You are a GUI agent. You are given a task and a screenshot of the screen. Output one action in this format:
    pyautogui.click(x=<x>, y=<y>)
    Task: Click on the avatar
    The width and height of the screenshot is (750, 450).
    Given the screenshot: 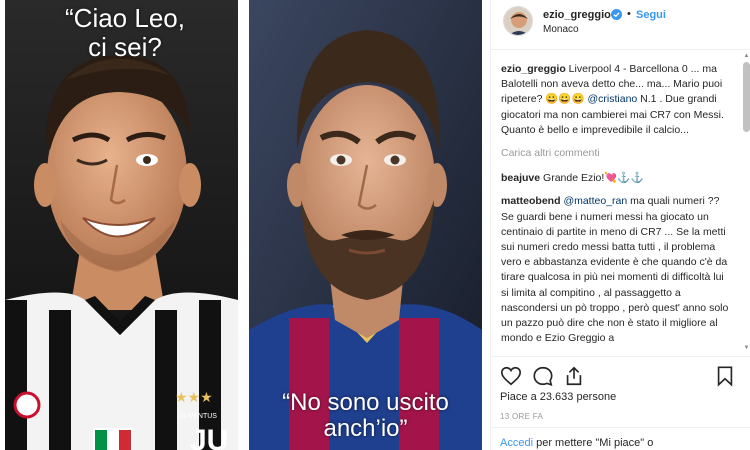 What is the action you would take?
    pyautogui.click(x=518, y=21)
    